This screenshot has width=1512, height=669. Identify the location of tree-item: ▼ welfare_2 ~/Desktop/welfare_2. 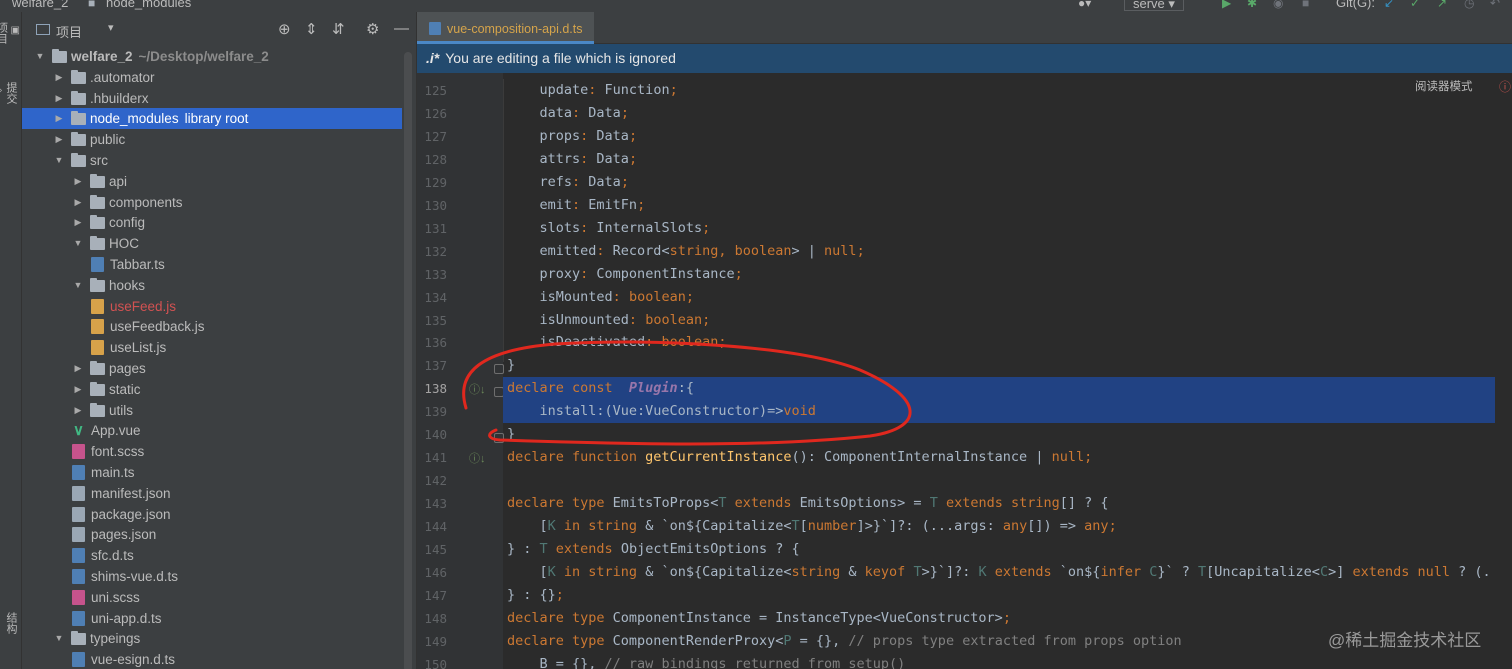
(212, 56).